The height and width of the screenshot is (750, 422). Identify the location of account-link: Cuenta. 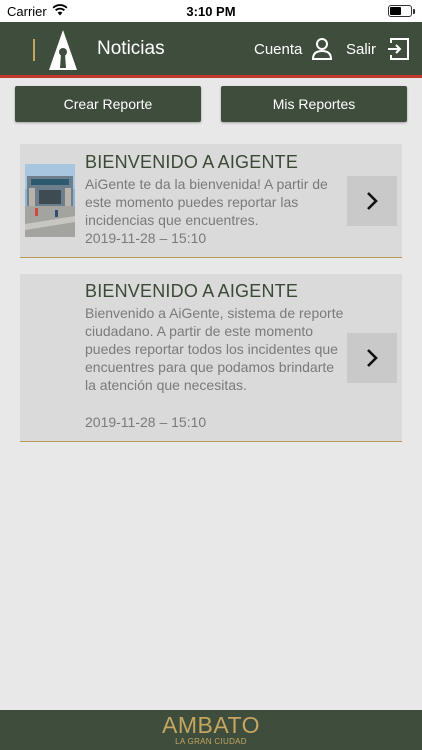
(278, 49).